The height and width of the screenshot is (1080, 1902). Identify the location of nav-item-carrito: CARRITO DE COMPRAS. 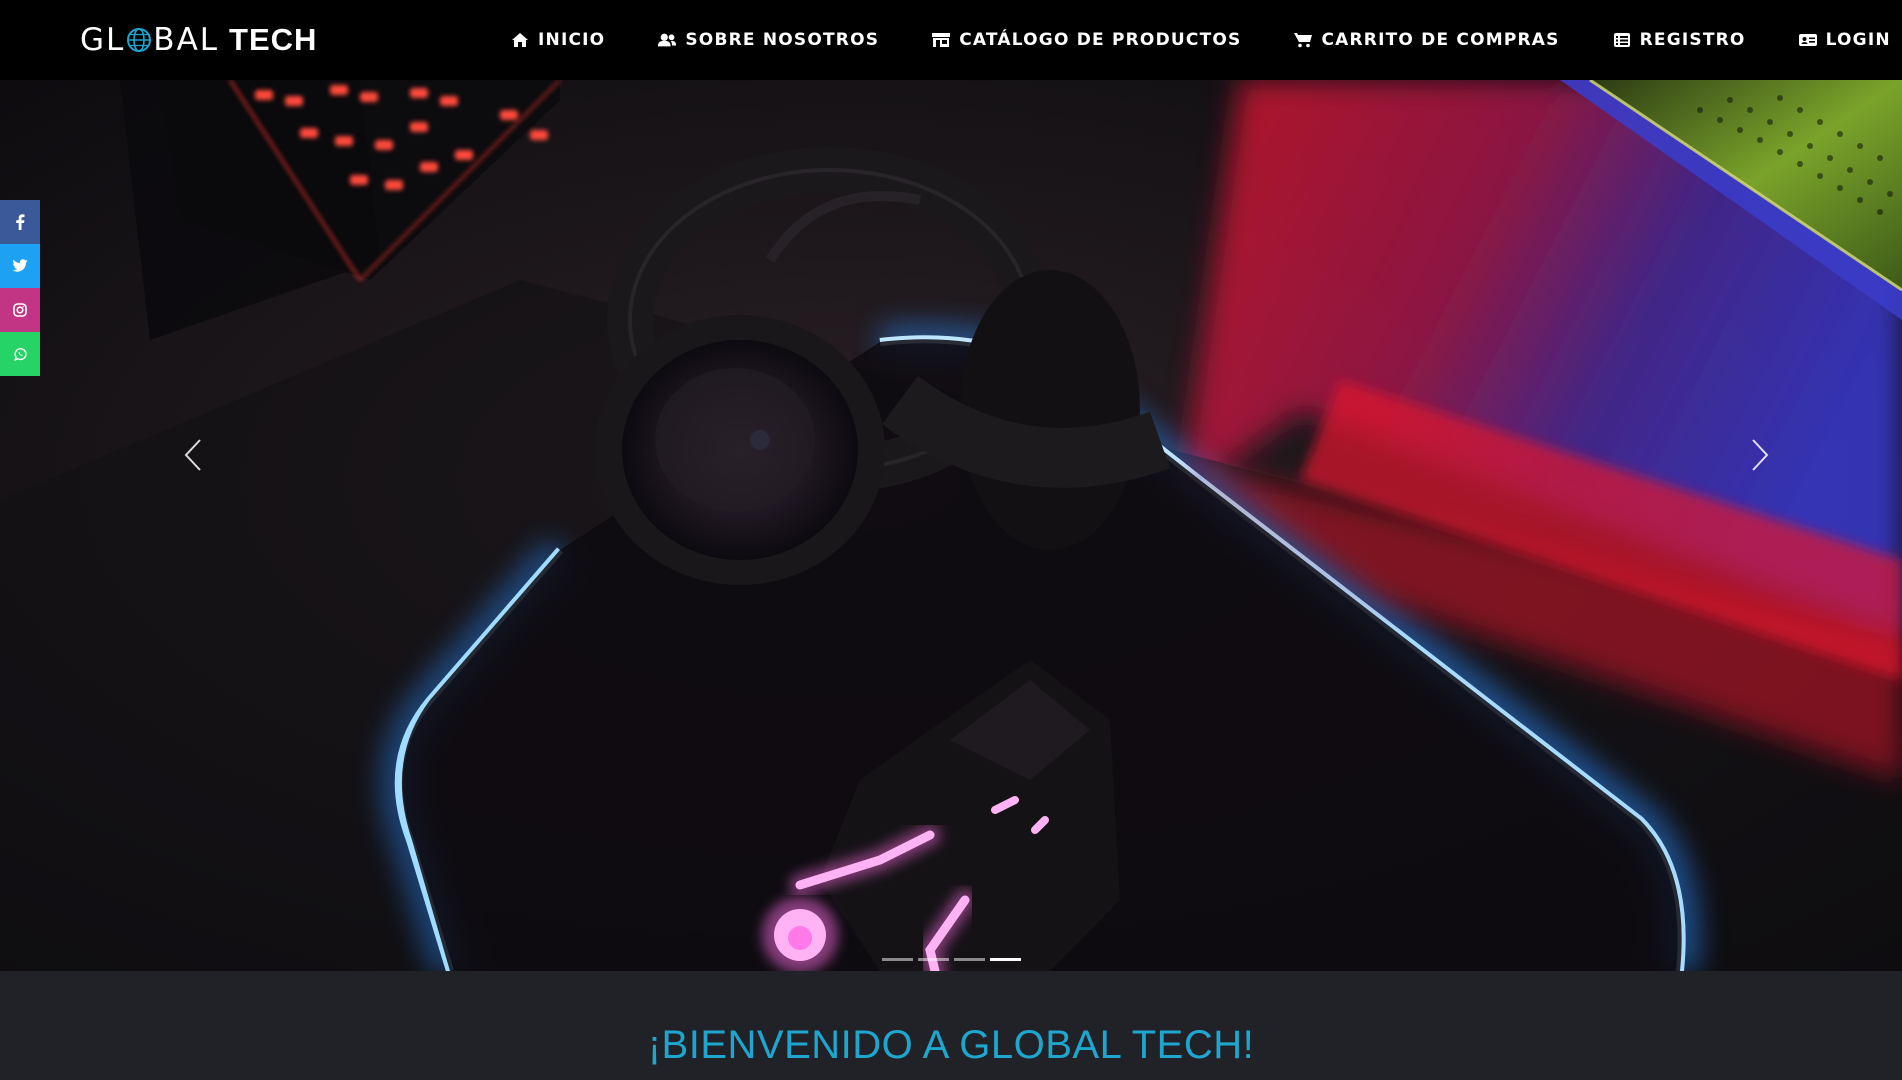
(1426, 40).